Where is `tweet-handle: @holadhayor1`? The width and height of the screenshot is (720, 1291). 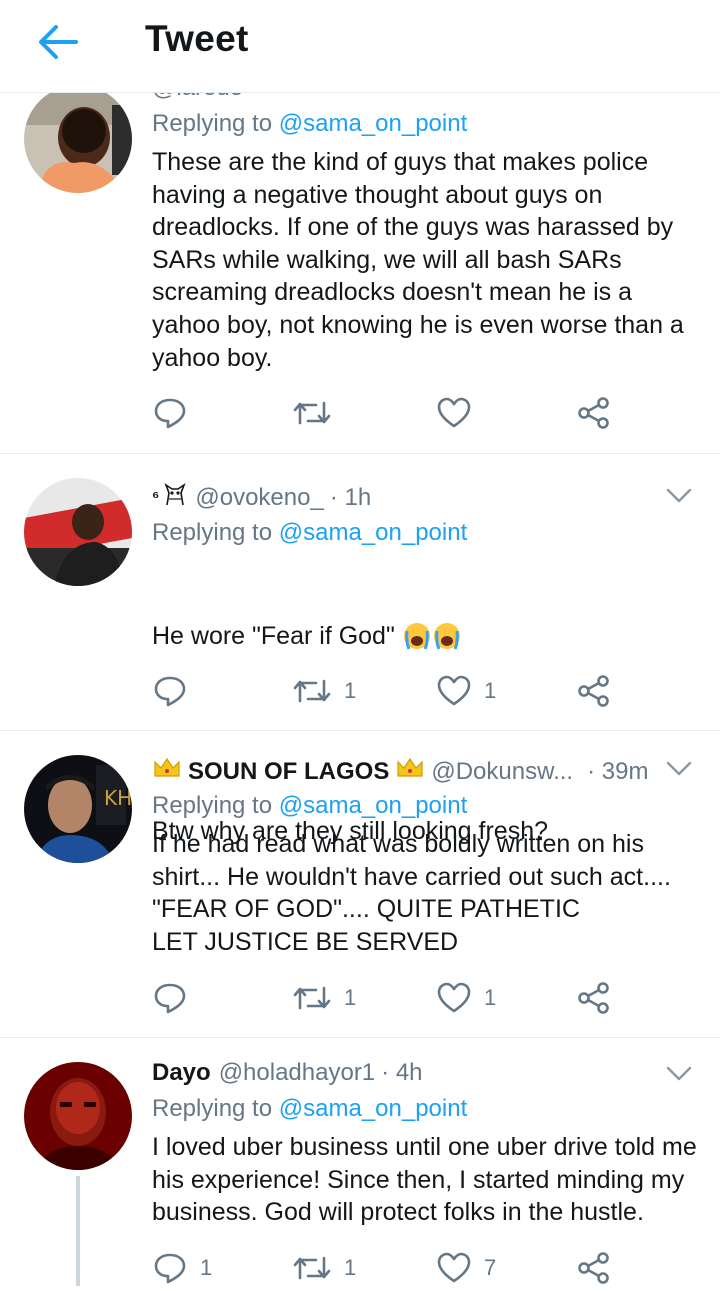 tweet-handle: @holadhayor1 is located at coordinates (297, 1073).